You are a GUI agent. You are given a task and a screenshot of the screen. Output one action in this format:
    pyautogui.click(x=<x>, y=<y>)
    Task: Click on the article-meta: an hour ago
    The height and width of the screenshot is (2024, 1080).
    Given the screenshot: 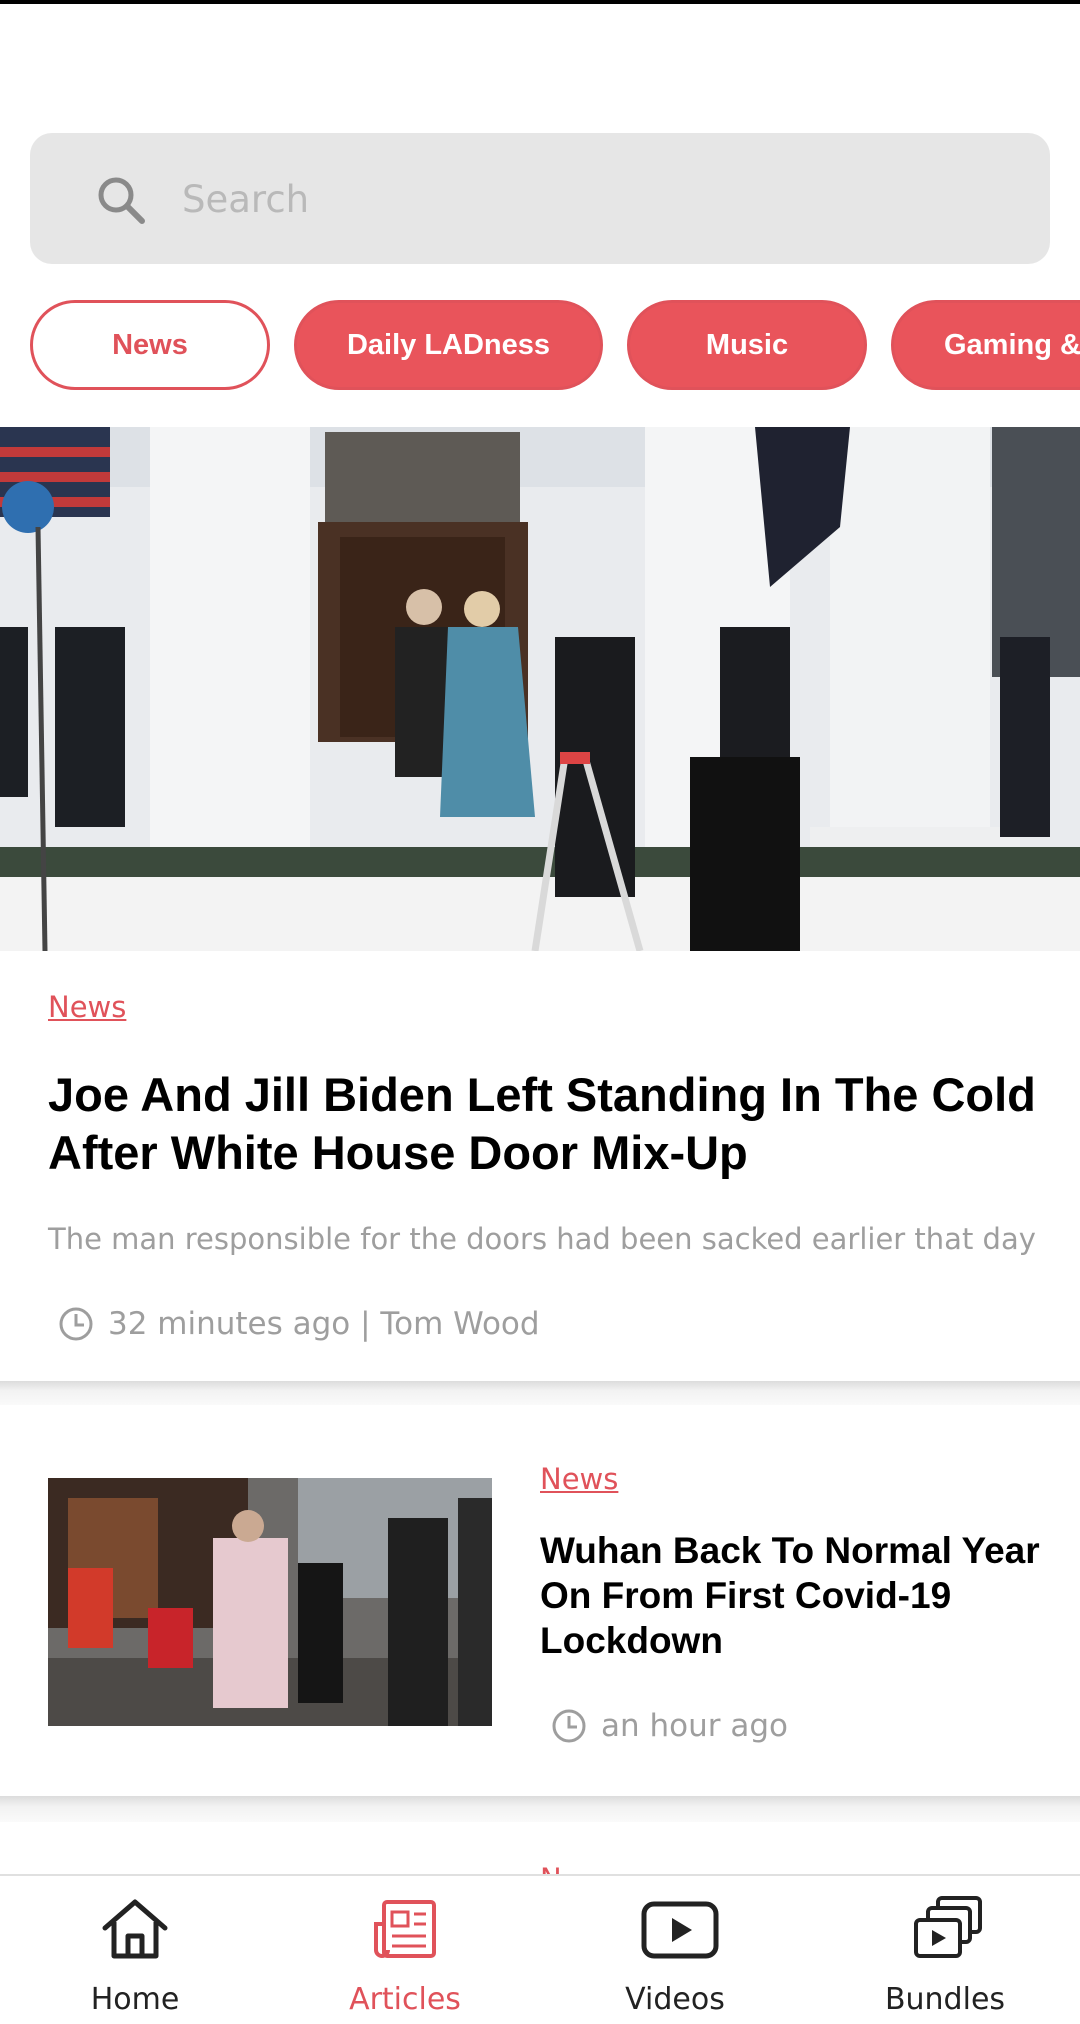 What is the action you would take?
    pyautogui.click(x=669, y=1726)
    